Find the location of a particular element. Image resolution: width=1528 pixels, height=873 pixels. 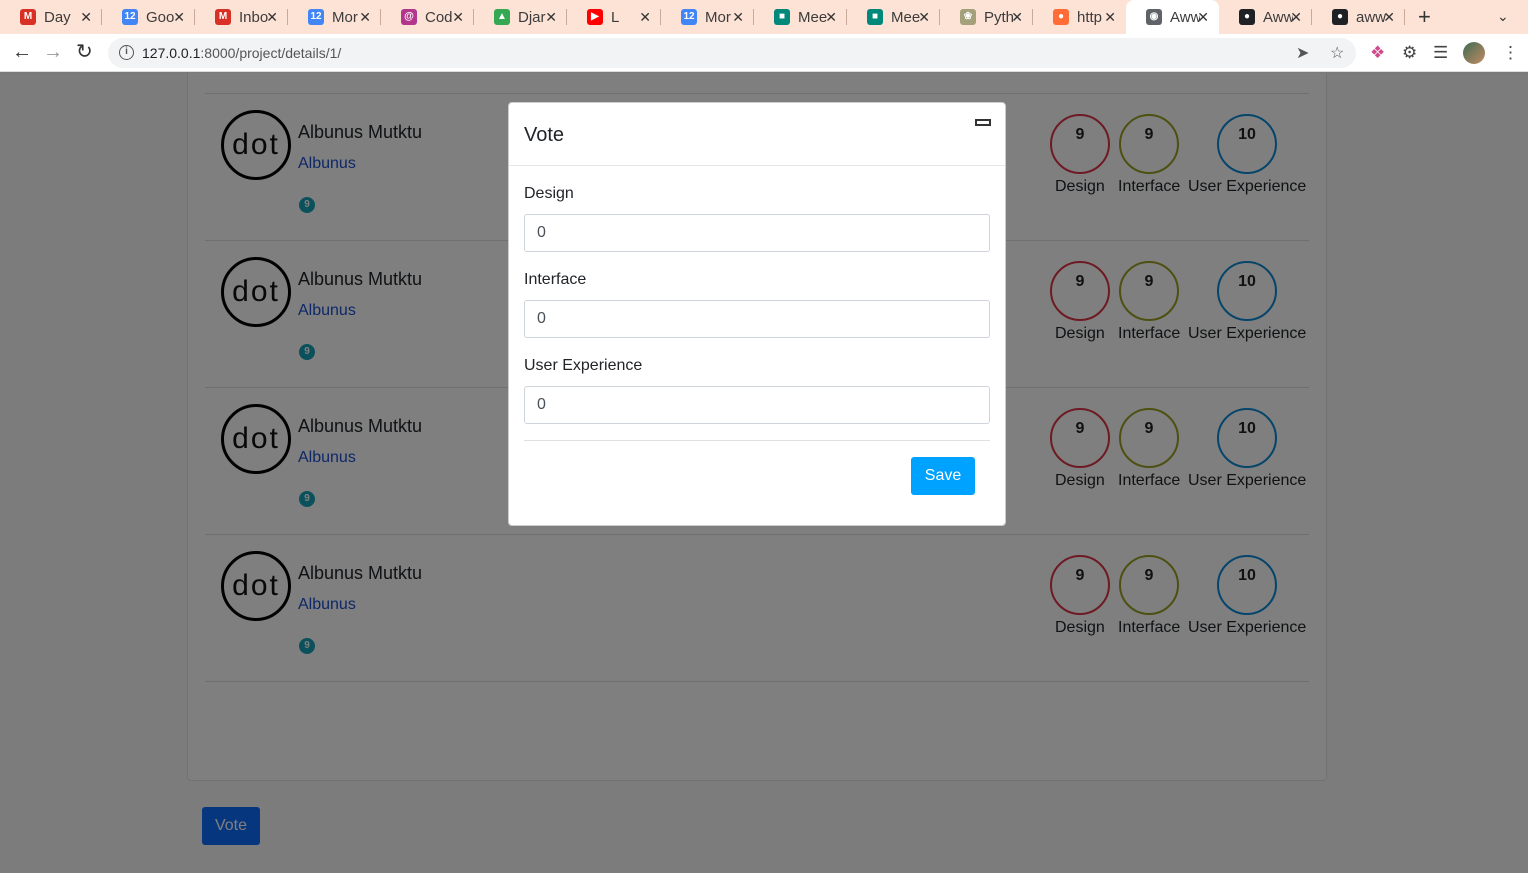

browser-tab-label: aww is located at coordinates (1371, 17).